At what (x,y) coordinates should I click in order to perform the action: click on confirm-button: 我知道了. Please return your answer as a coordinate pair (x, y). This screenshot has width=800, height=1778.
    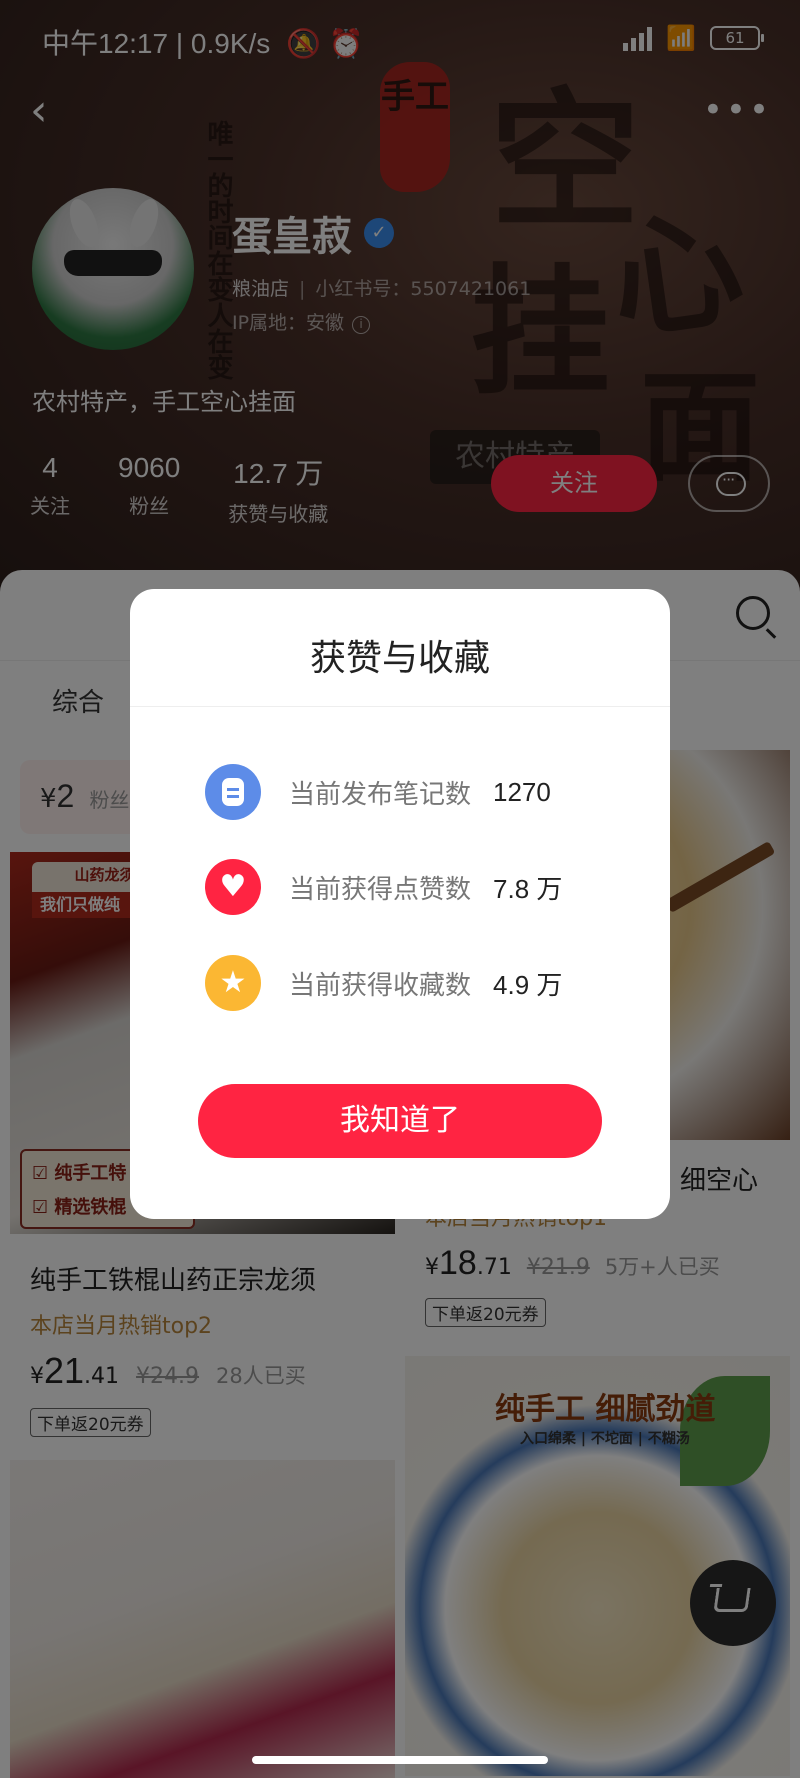
    Looking at the image, I should click on (400, 1121).